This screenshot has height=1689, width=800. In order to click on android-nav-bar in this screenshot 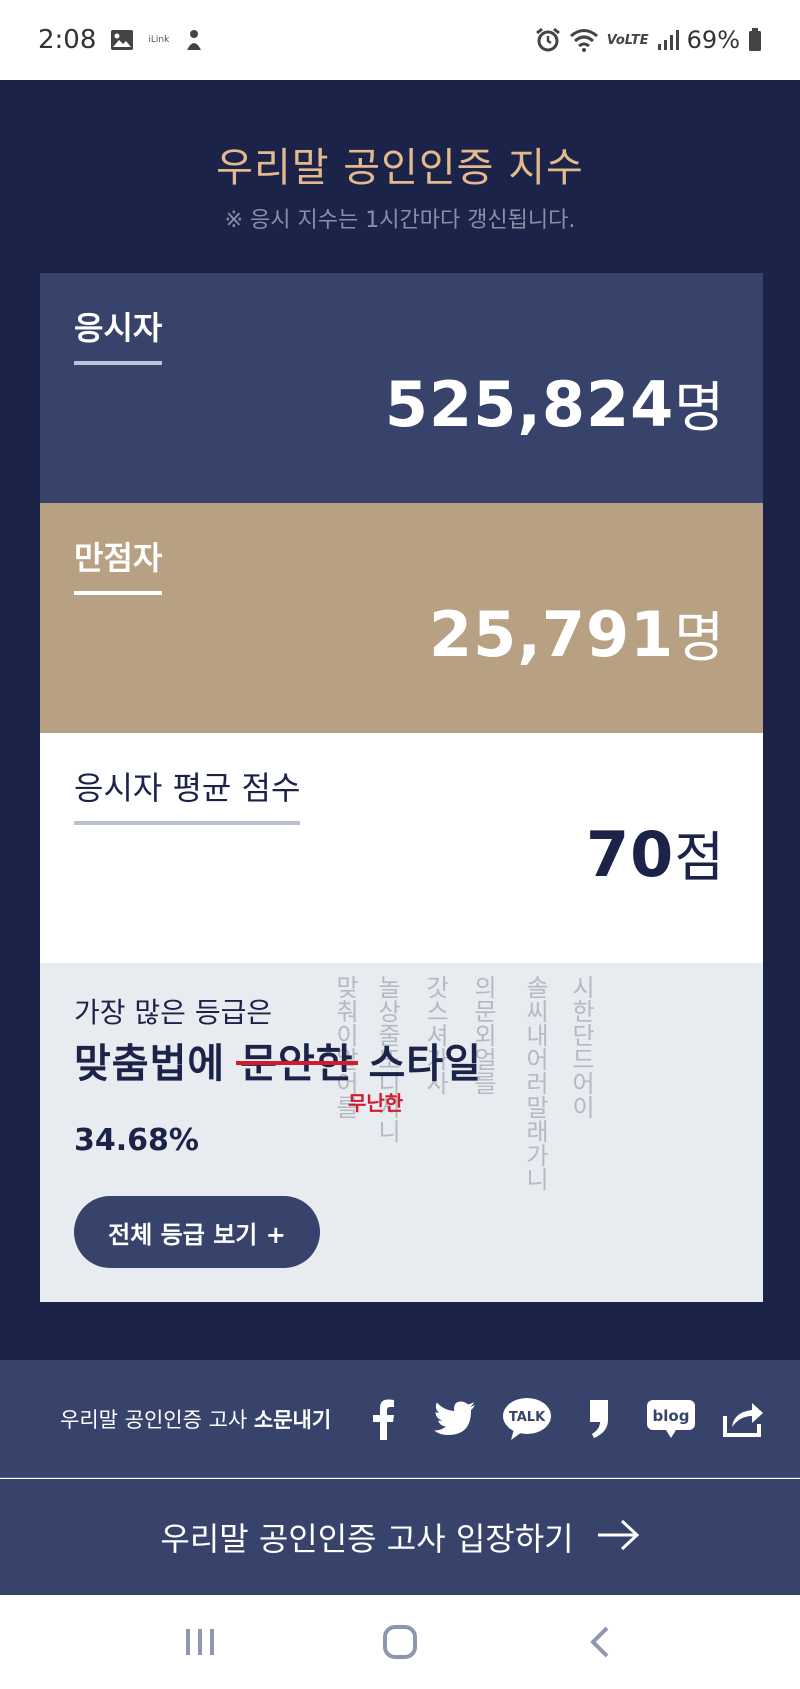, I will do `click(400, 1642)`.